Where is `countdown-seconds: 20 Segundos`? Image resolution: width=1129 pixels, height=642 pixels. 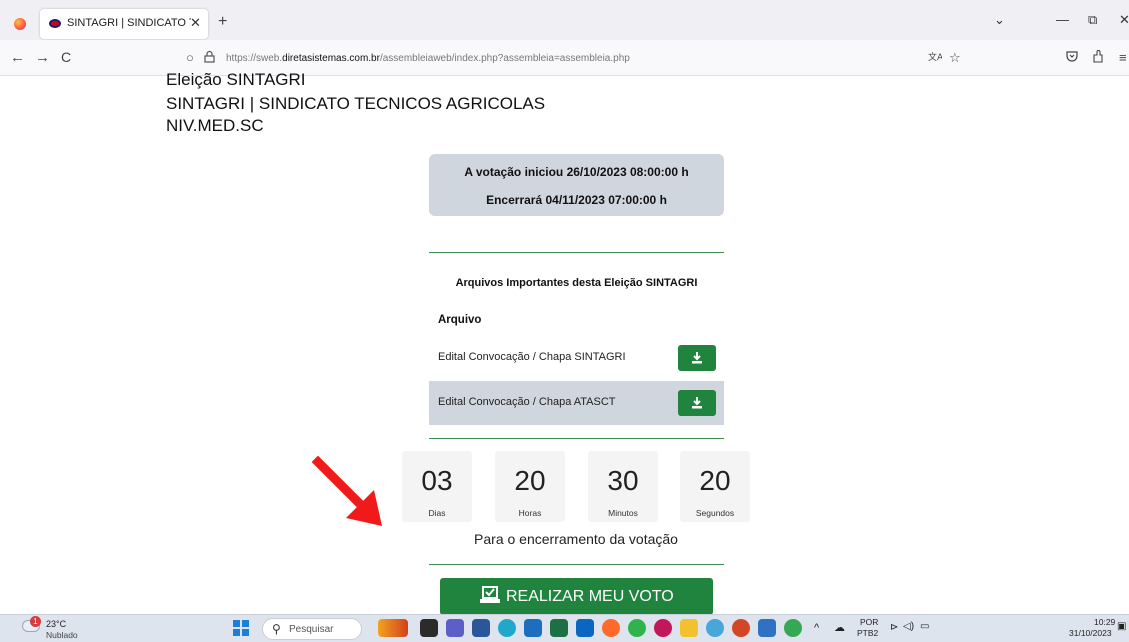 countdown-seconds: 20 Segundos is located at coordinates (715, 486).